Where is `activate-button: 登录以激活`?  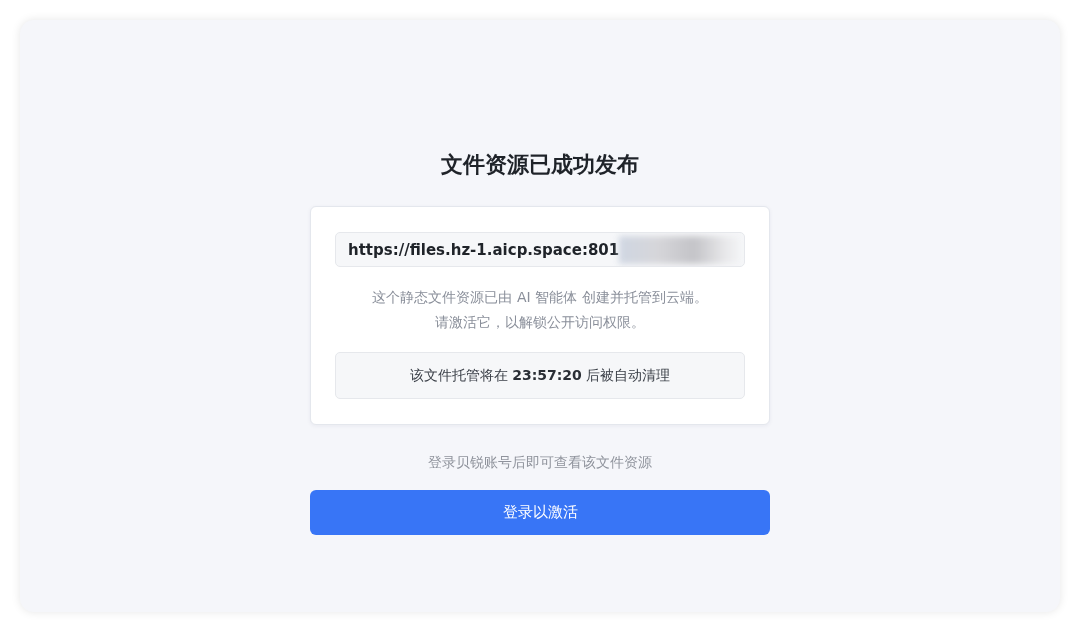 activate-button: 登录以激活 is located at coordinates (540, 512).